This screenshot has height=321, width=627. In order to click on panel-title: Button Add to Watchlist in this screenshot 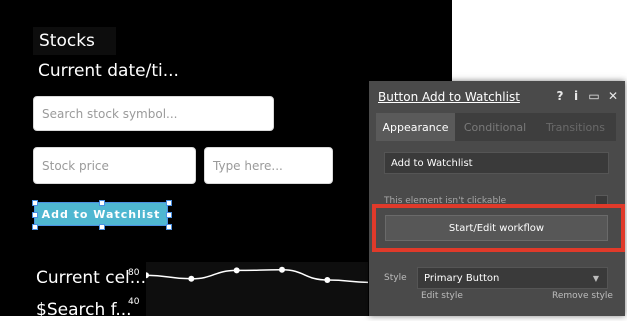, I will do `click(449, 97)`.